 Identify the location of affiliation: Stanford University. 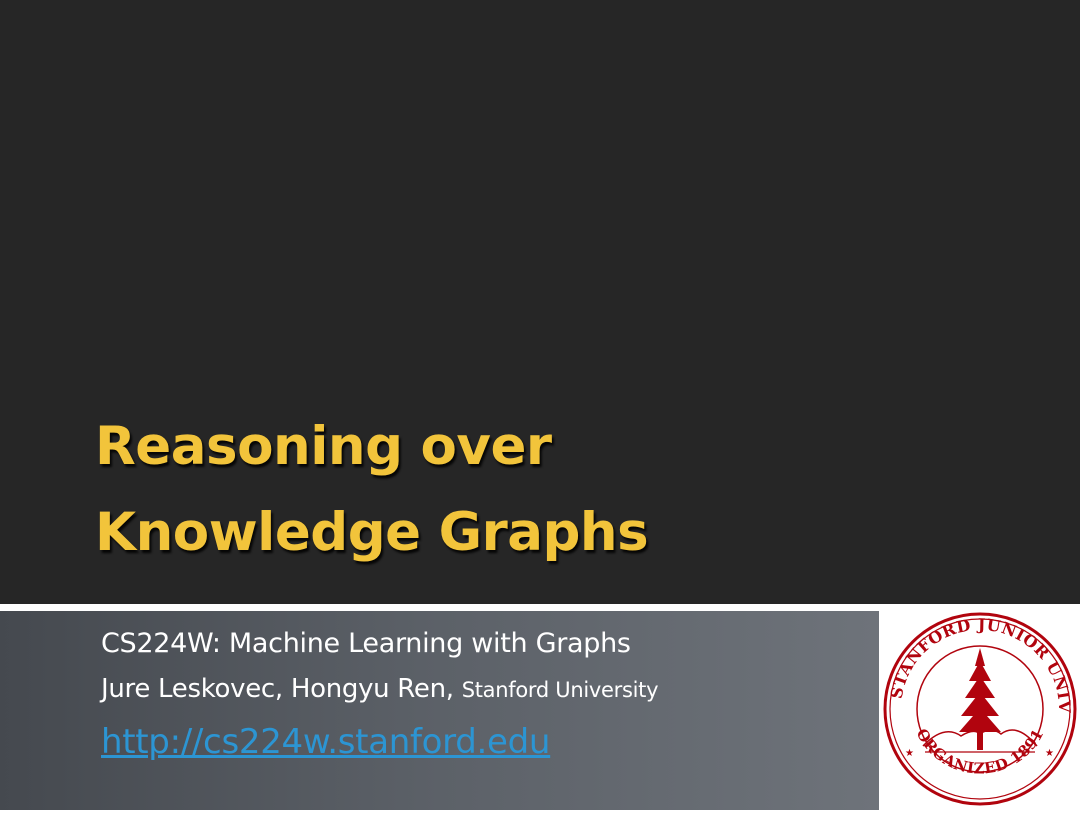
(560, 690).